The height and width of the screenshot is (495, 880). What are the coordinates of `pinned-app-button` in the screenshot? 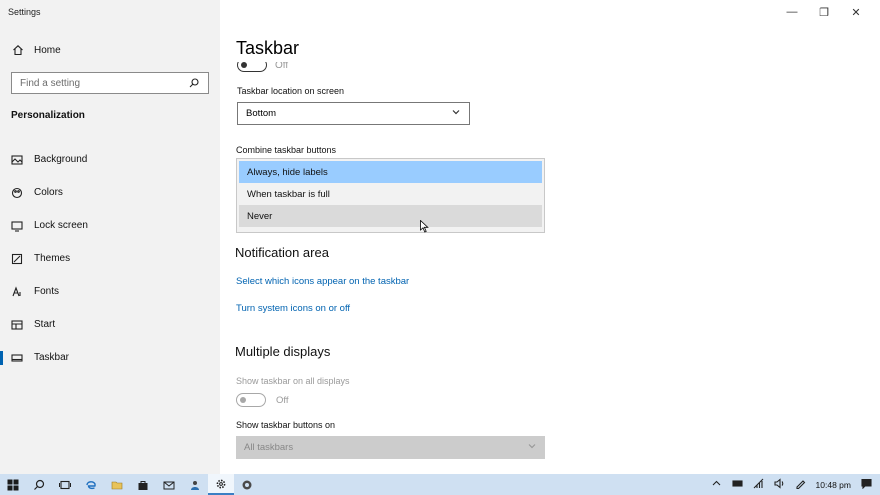 It's located at (247, 484).